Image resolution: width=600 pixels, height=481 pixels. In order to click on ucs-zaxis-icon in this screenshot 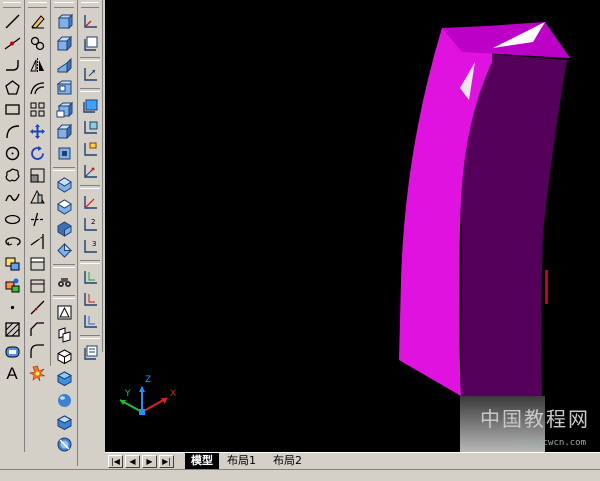, I will do `click(90, 202)`.